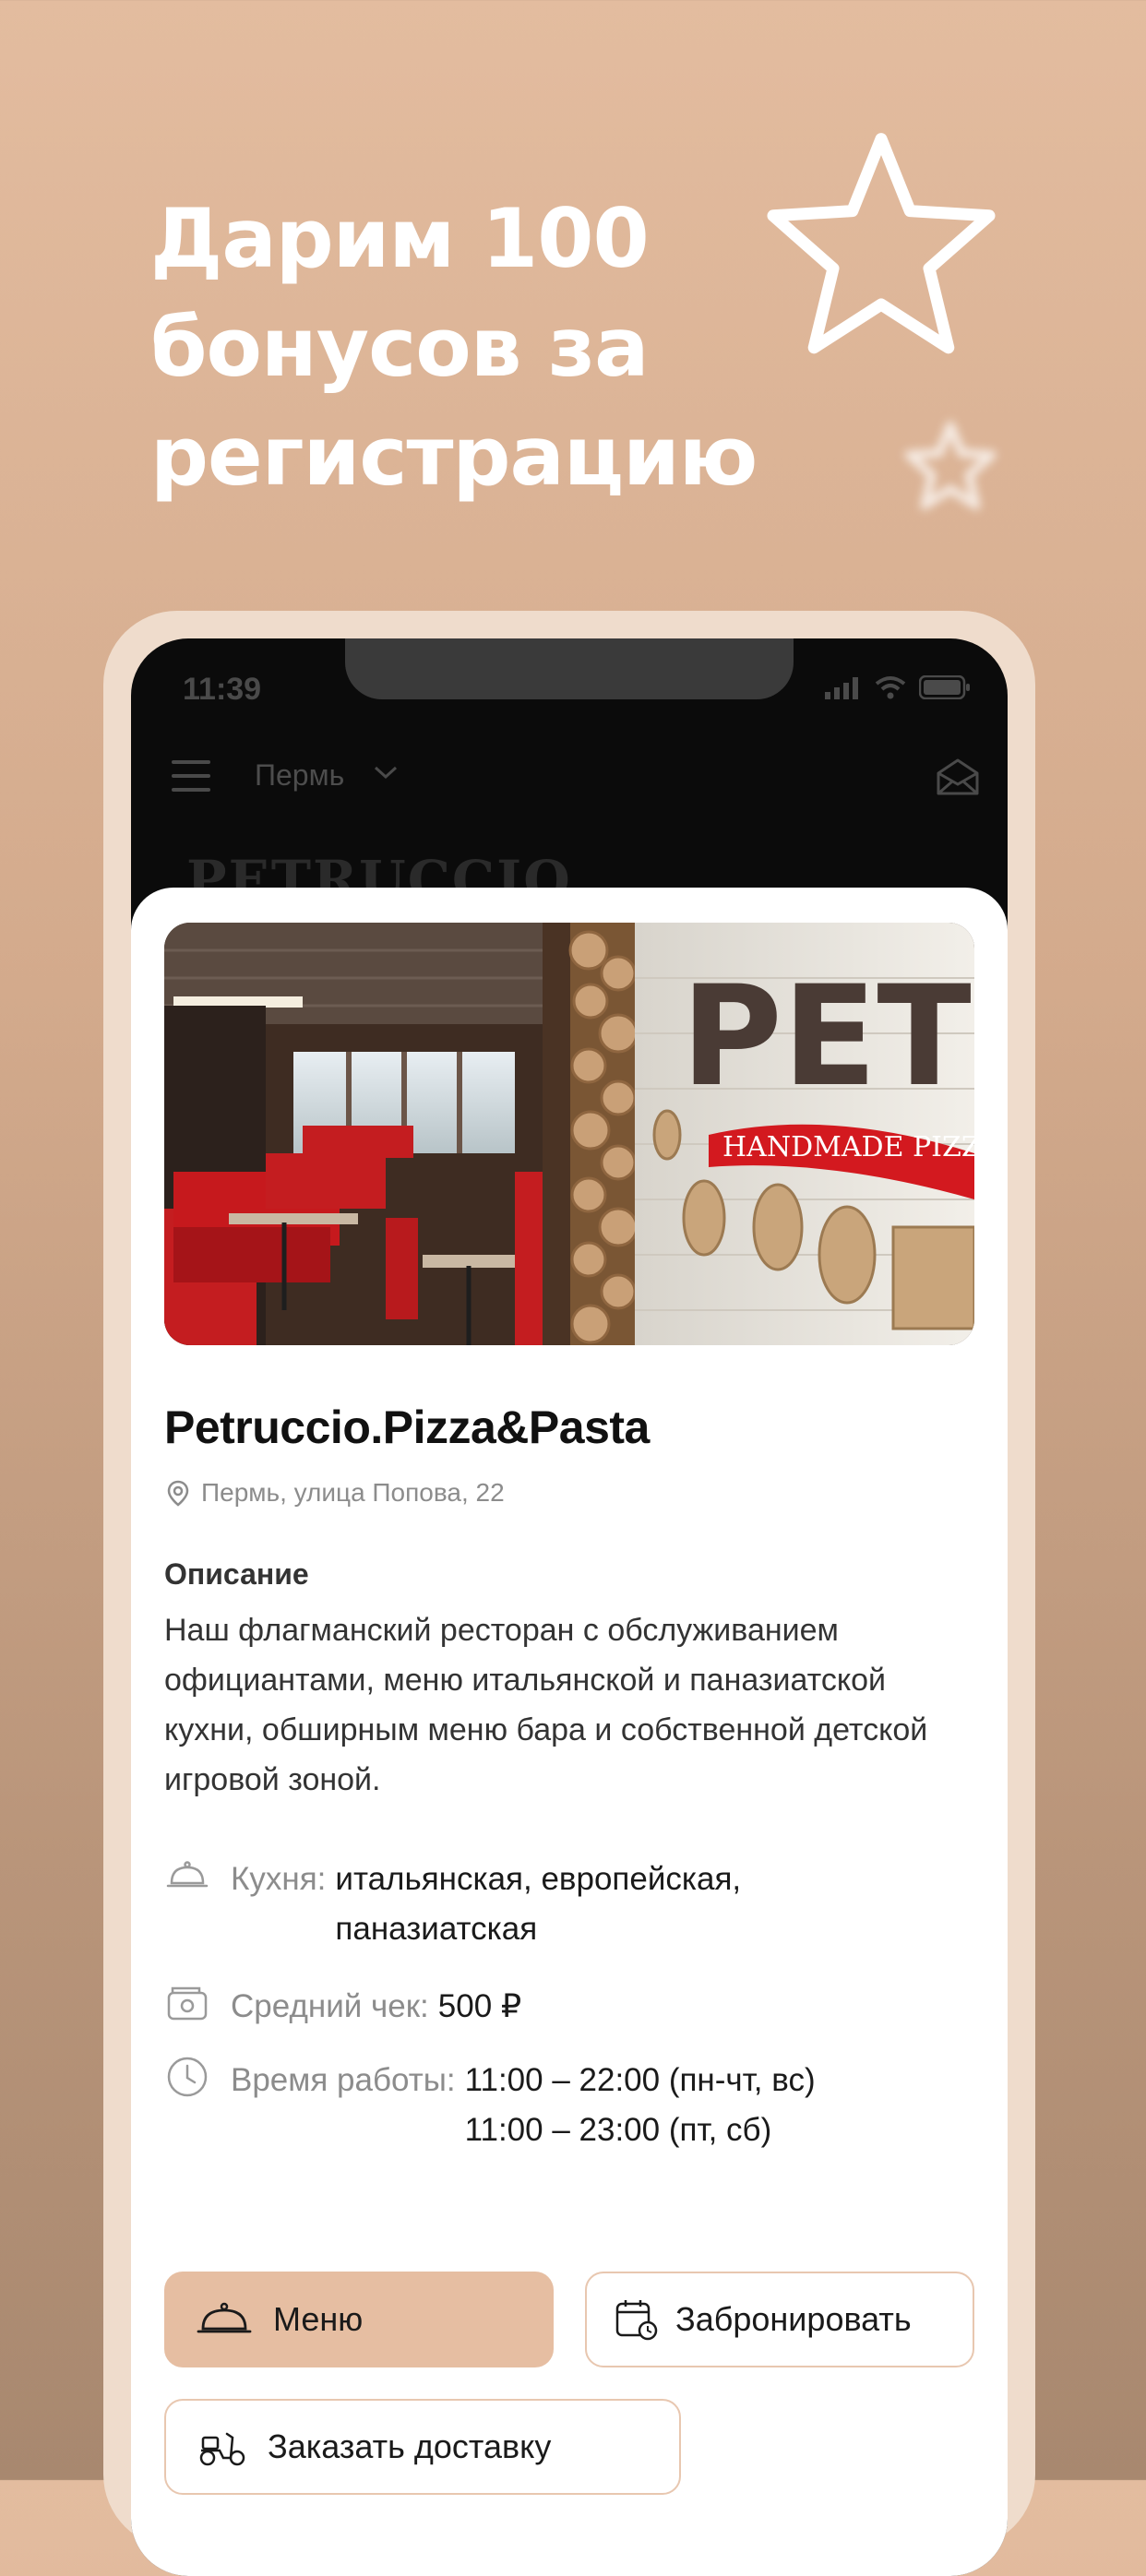 This screenshot has width=1146, height=2576. Describe the element at coordinates (386, 772) in the screenshot. I see `chevron-down-icon` at that location.